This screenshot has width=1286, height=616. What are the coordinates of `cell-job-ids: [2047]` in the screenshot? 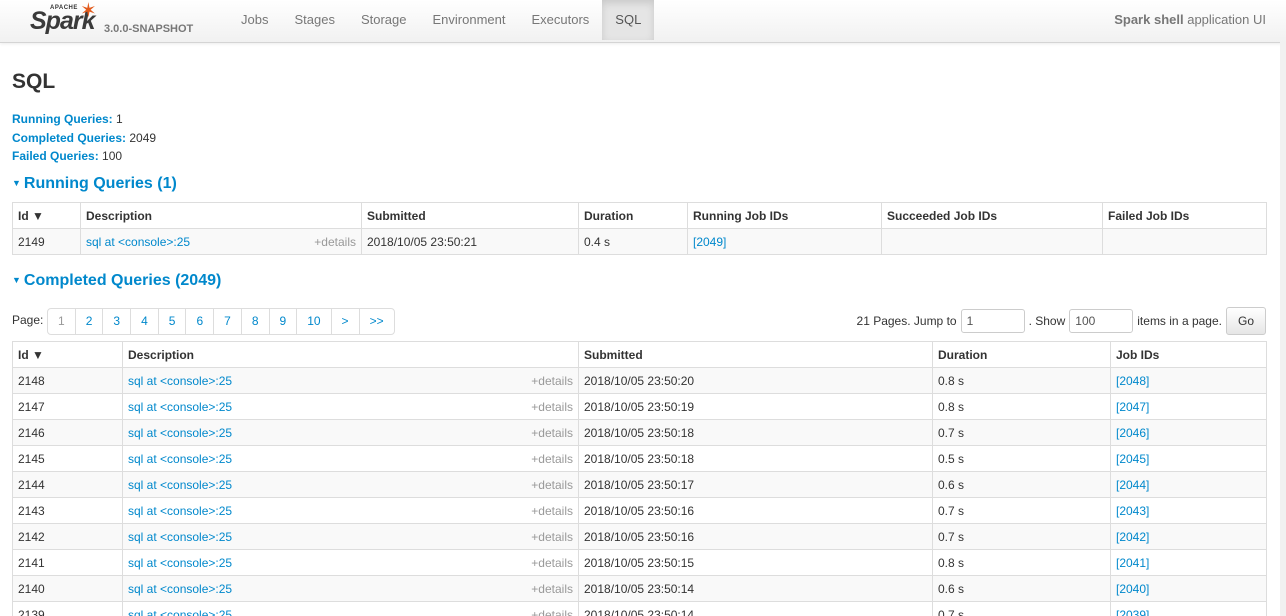 It's located at (1188, 406).